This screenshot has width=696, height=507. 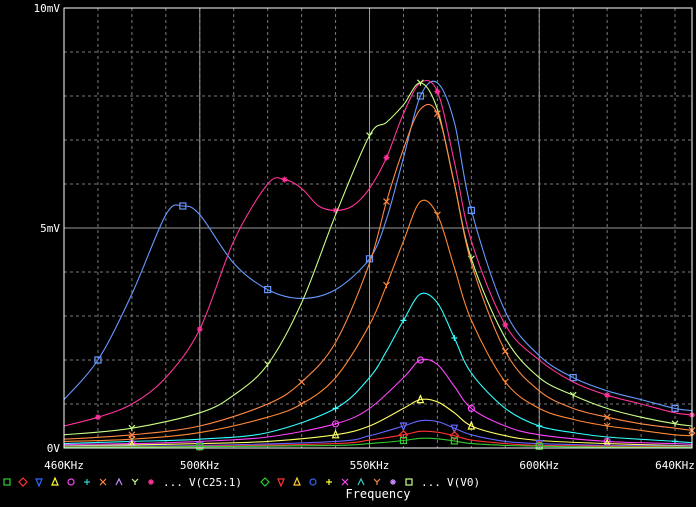 What do you see at coordinates (64, 465) in the screenshot?
I see `x-tick-label: 460KHz` at bounding box center [64, 465].